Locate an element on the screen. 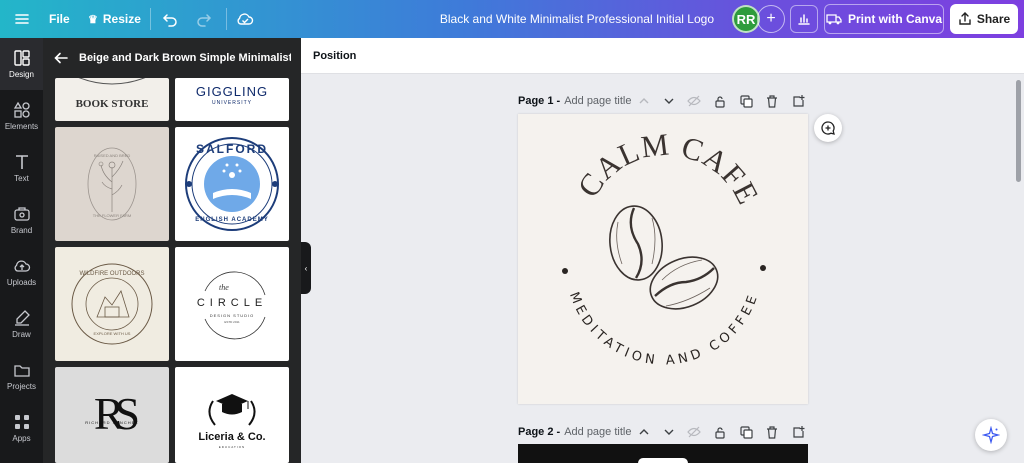 This screenshot has height=463, width=1024. cloud-saved-icon is located at coordinates (245, 19).